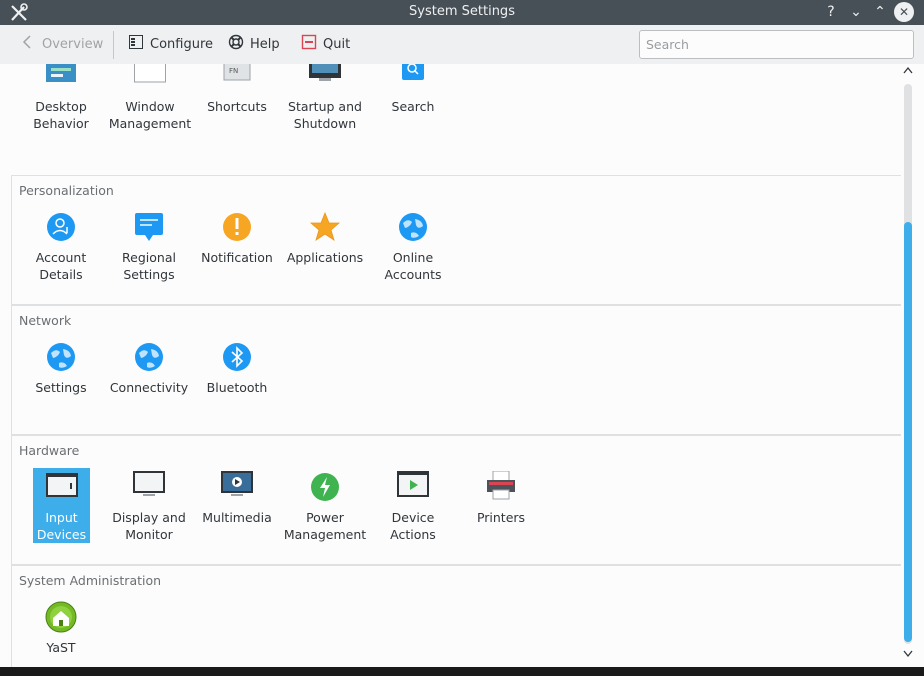 The height and width of the screenshot is (676, 924). Describe the element at coordinates (325, 115) in the screenshot. I see `module-label: Startup and Shutdown` at that location.